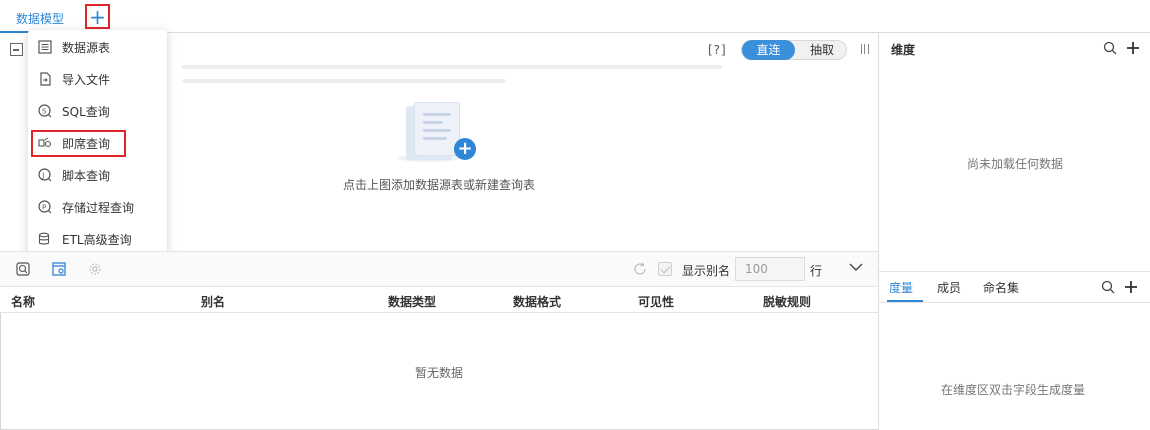 This screenshot has height=430, width=1150. I want to click on dimension-title: 维度, so click(903, 50).